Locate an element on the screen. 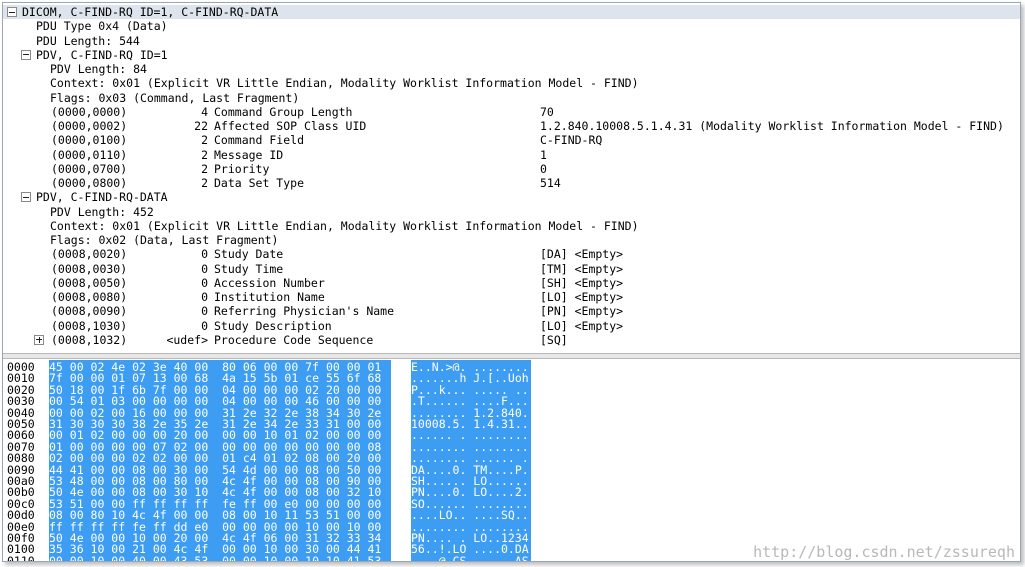 This screenshot has width=1025, height=567. field-tag: (0000,0000) is located at coordinates (89, 111).